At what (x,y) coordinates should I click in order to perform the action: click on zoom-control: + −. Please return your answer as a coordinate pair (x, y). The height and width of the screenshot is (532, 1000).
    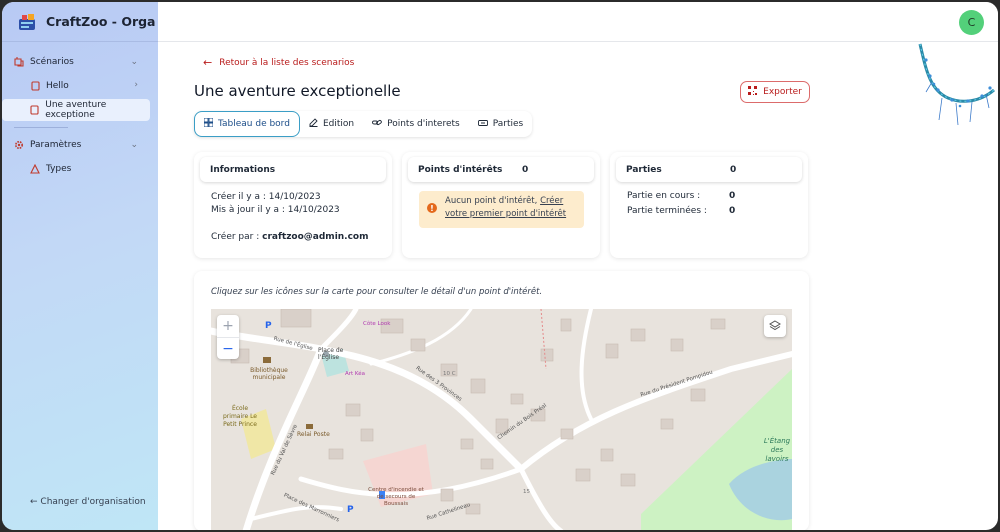
    Looking at the image, I should click on (228, 337).